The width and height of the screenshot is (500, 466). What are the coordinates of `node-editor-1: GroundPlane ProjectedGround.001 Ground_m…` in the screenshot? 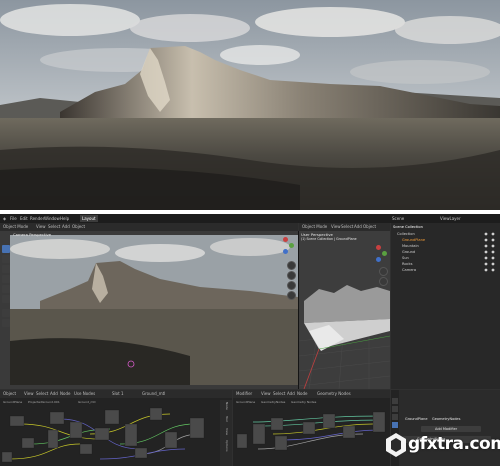 It's located at (116, 428).